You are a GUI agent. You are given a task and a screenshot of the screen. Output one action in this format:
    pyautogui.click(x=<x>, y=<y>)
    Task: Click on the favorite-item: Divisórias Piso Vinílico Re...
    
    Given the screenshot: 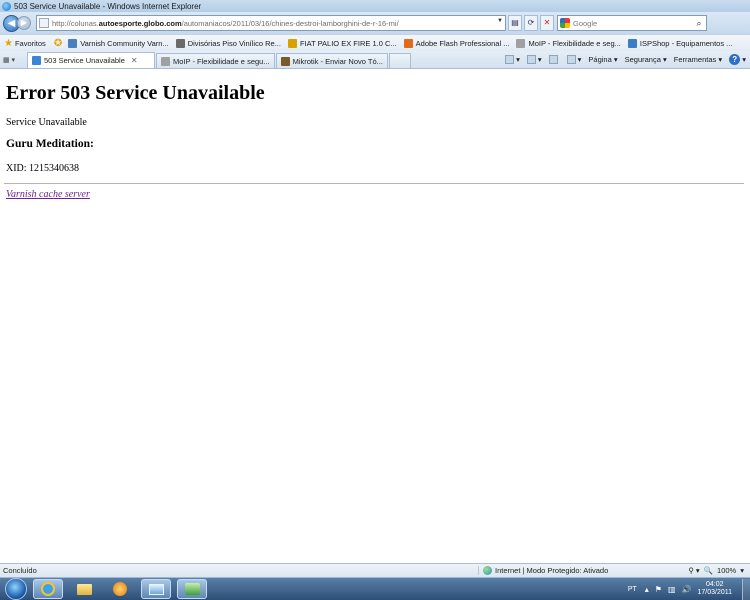 What is the action you would take?
    pyautogui.click(x=228, y=43)
    